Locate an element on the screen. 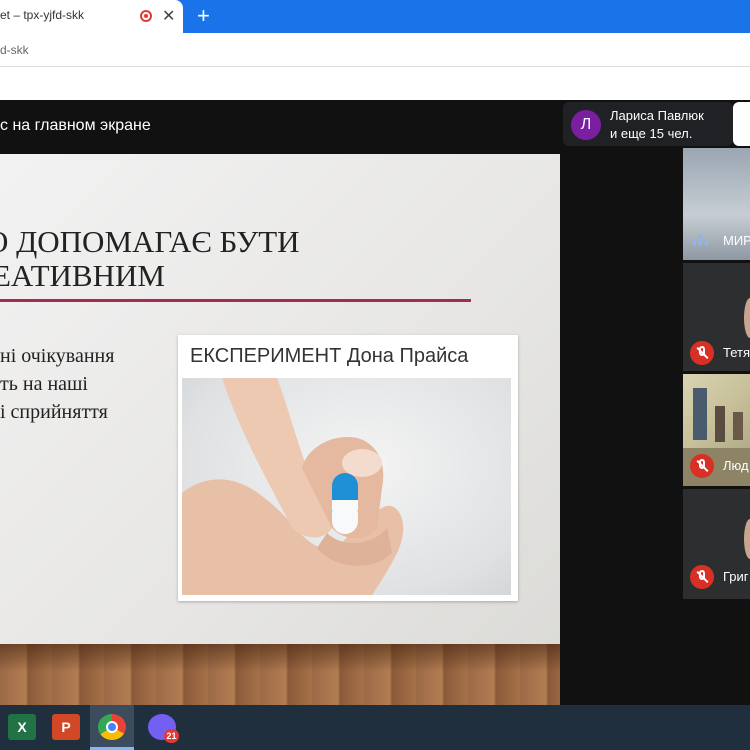 The image size is (750, 750). taskbar: X P 21 is located at coordinates (375, 727).